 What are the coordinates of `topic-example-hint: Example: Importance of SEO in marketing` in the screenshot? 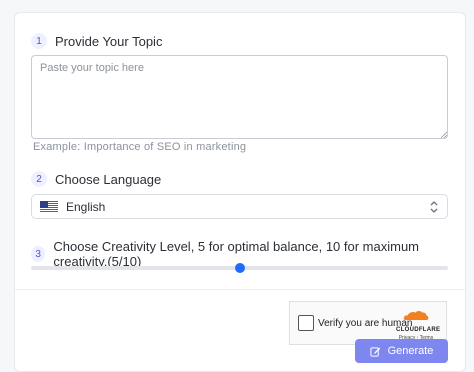 It's located at (140, 147).